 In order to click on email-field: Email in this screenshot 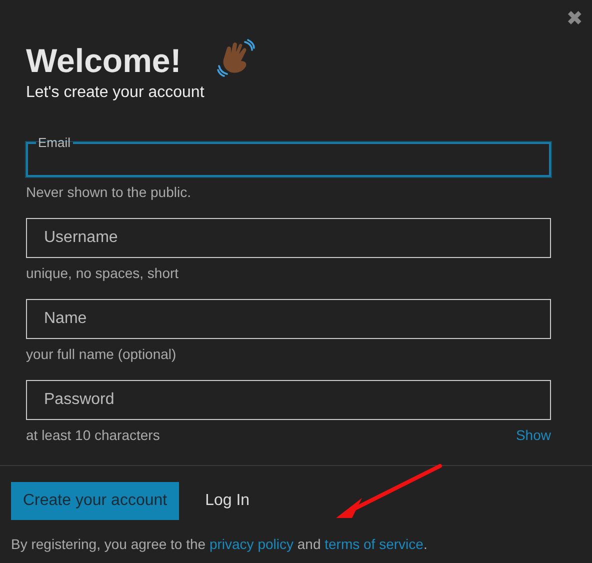, I will do `click(288, 156)`.